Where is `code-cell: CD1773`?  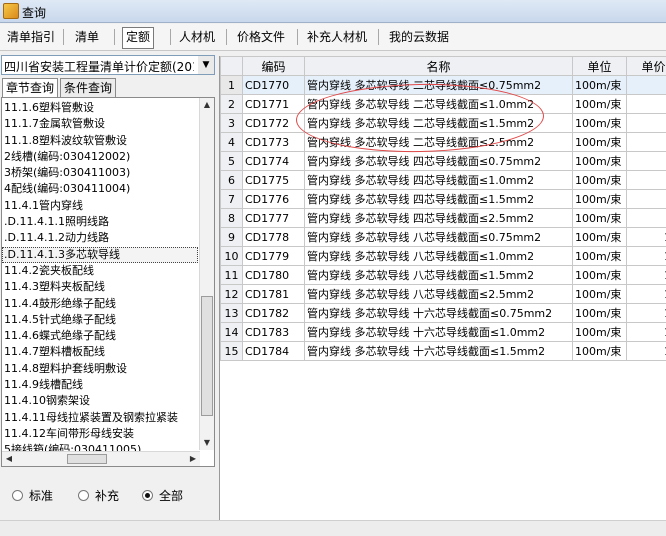 code-cell: CD1773 is located at coordinates (274, 142).